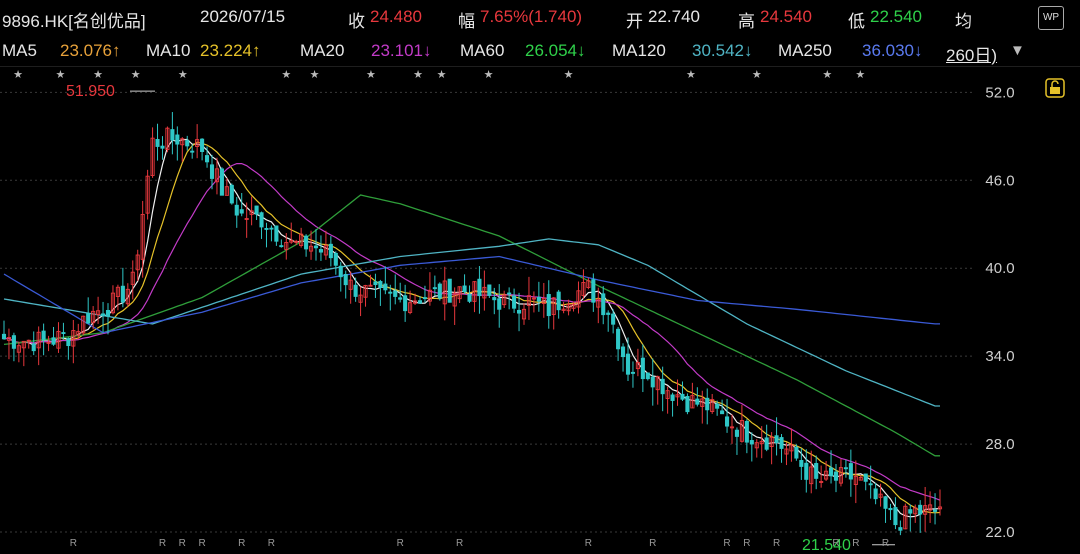 Image resolution: width=1080 pixels, height=554 pixels. I want to click on open-label: 开, so click(634, 21).